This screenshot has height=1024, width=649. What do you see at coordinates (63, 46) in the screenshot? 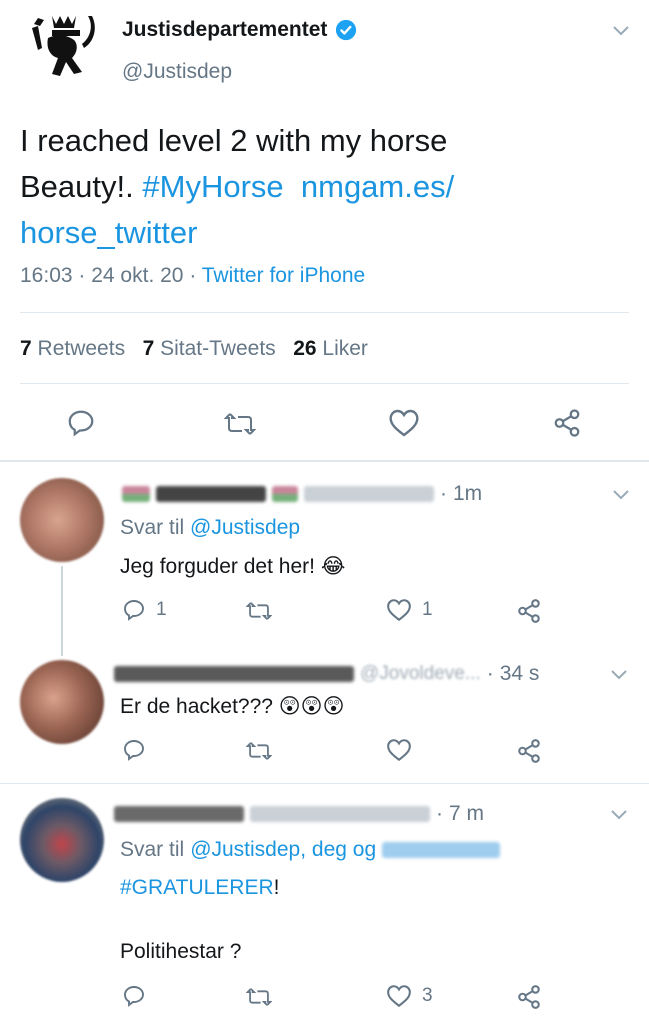
I see `coat-of-arms-icon` at bounding box center [63, 46].